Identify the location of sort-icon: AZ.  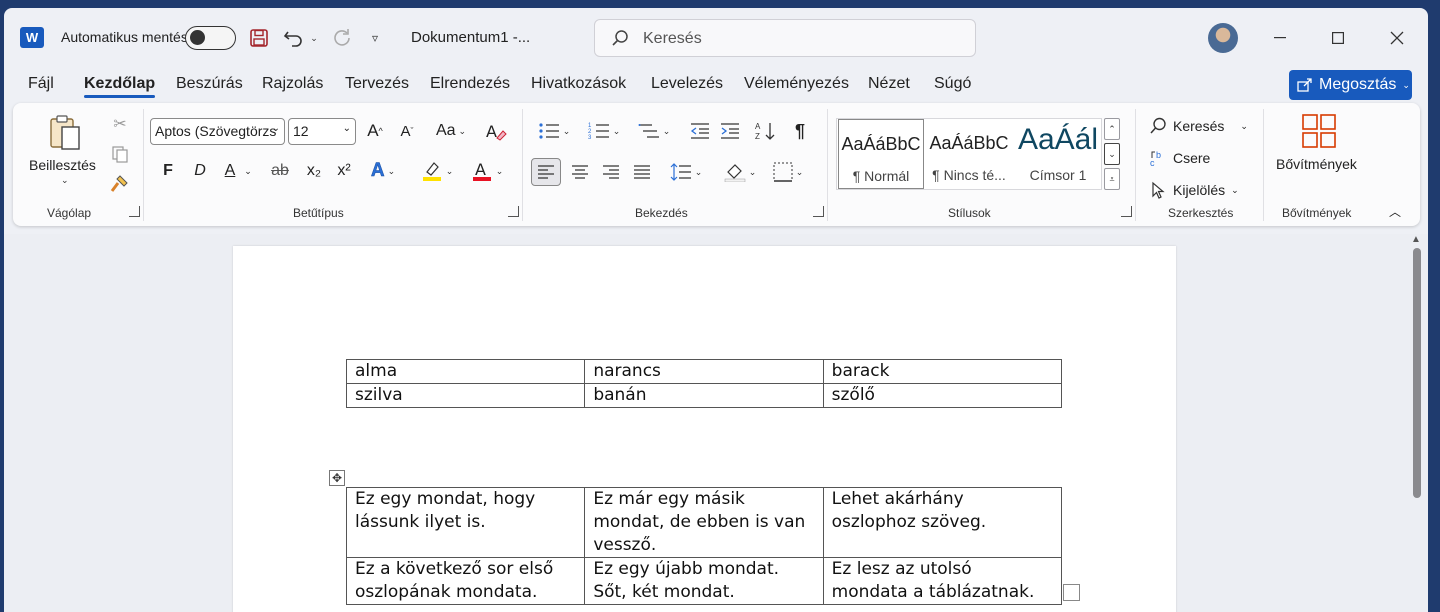
(766, 131).